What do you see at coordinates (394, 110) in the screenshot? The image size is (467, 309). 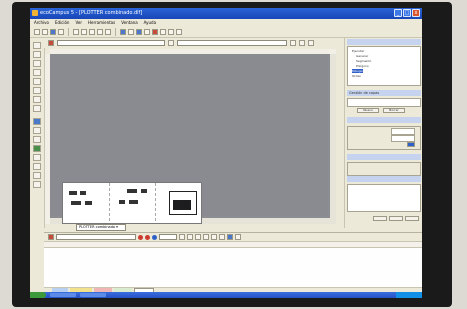 I see `delete-layer-button: Borrar` at bounding box center [394, 110].